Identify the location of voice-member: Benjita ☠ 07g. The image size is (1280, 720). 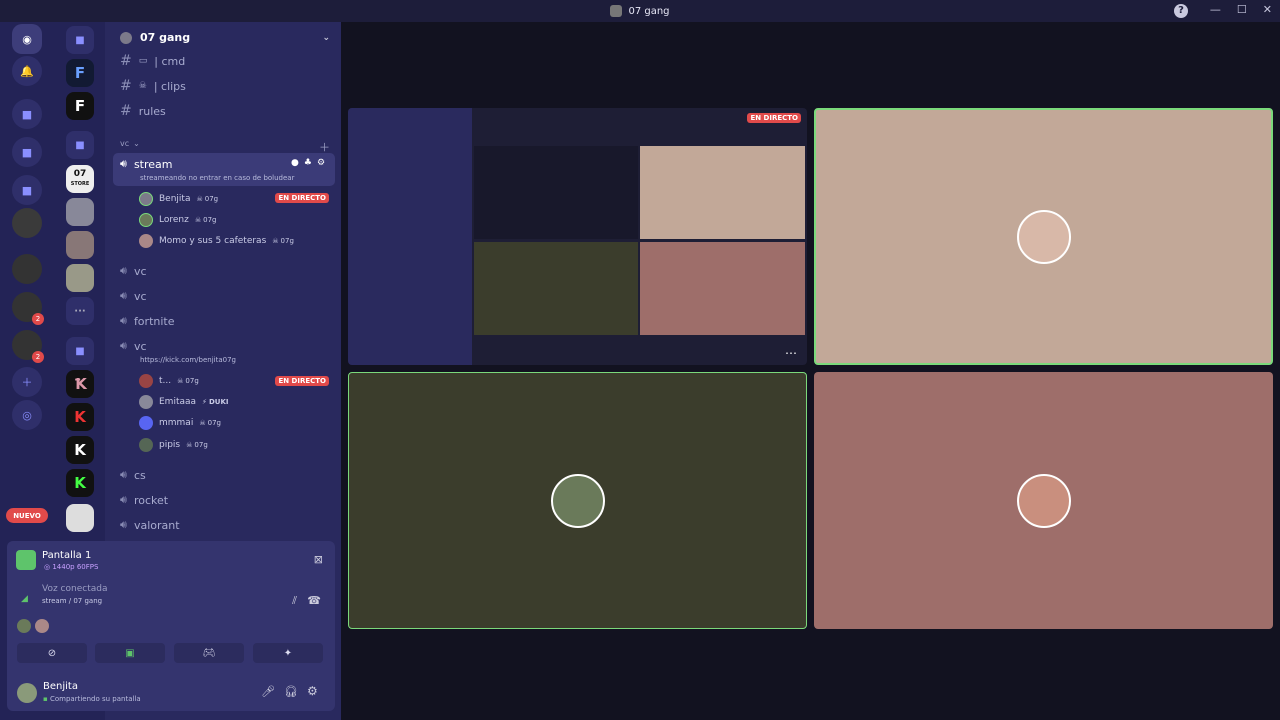
(178, 199).